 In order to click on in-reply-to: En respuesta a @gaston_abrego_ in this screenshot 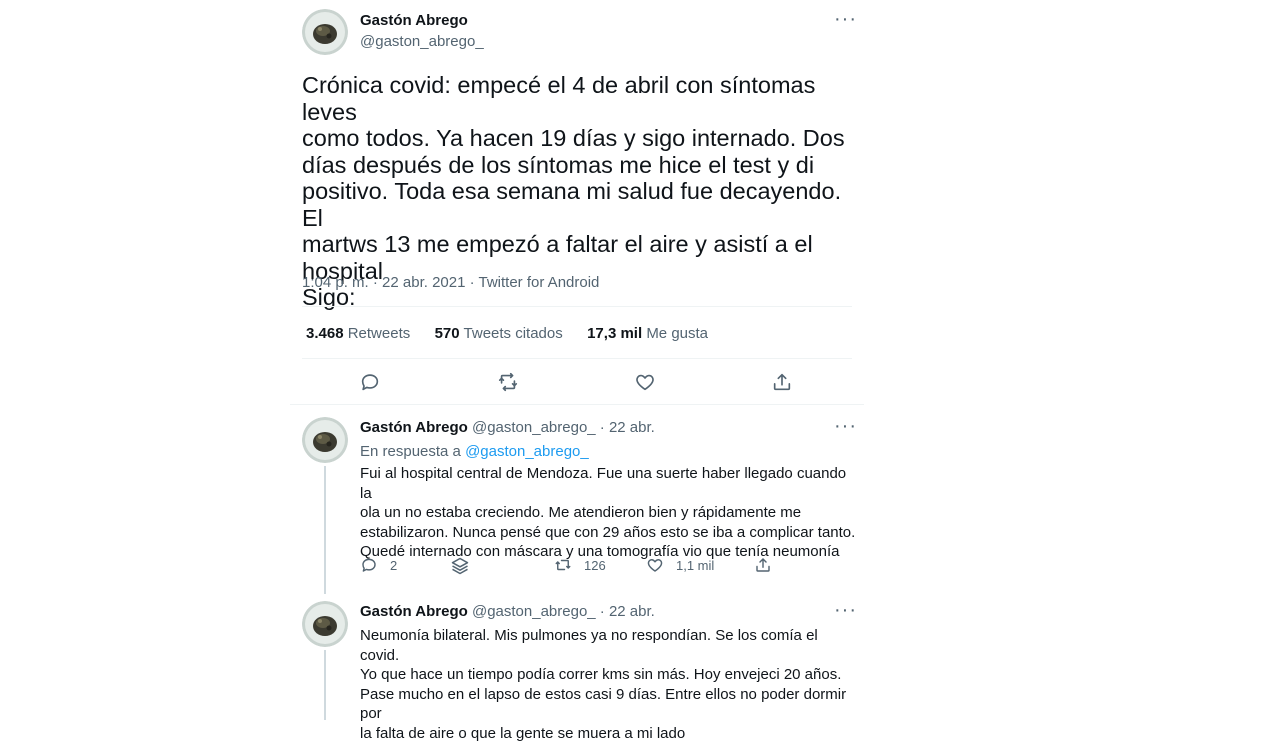, I will do `click(474, 451)`.